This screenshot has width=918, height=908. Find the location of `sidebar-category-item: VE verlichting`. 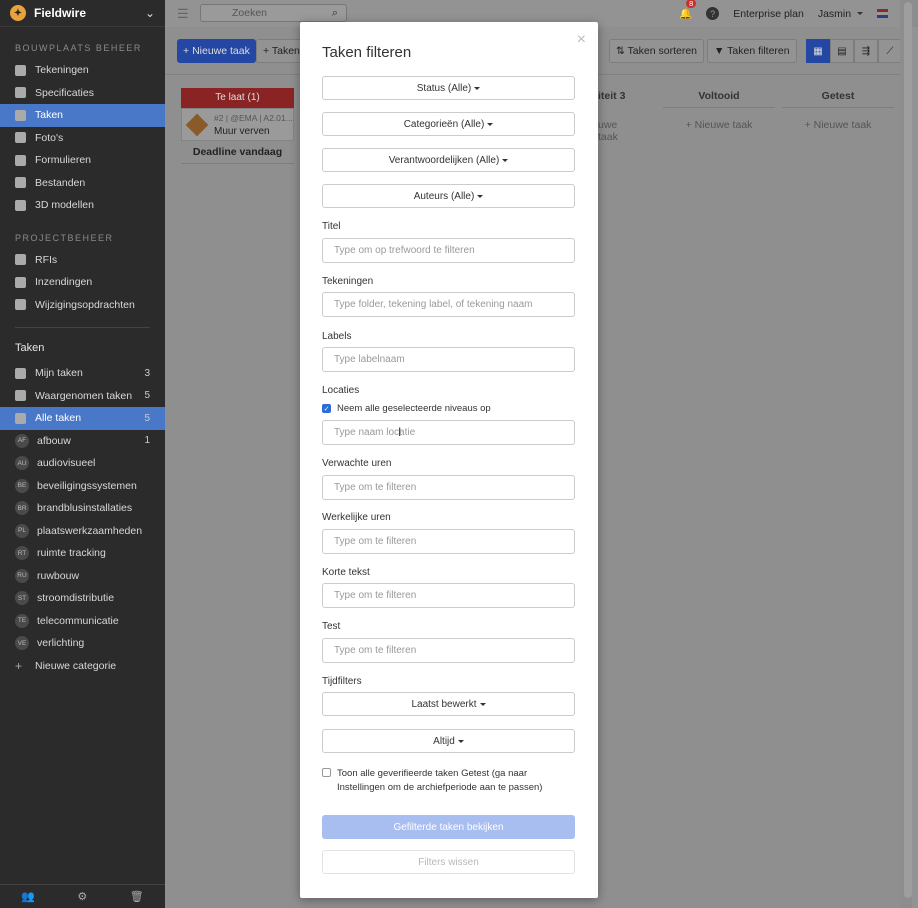

sidebar-category-item: VE verlichting is located at coordinates (82, 643).